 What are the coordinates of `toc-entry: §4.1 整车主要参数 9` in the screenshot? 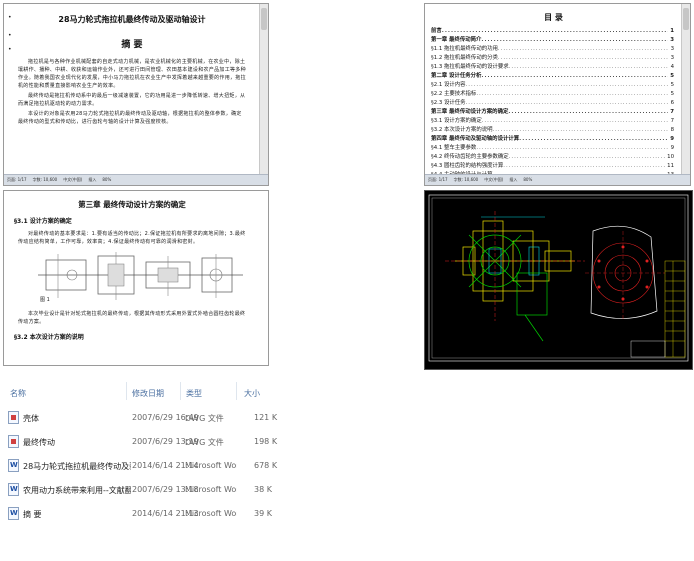 It's located at (552, 148).